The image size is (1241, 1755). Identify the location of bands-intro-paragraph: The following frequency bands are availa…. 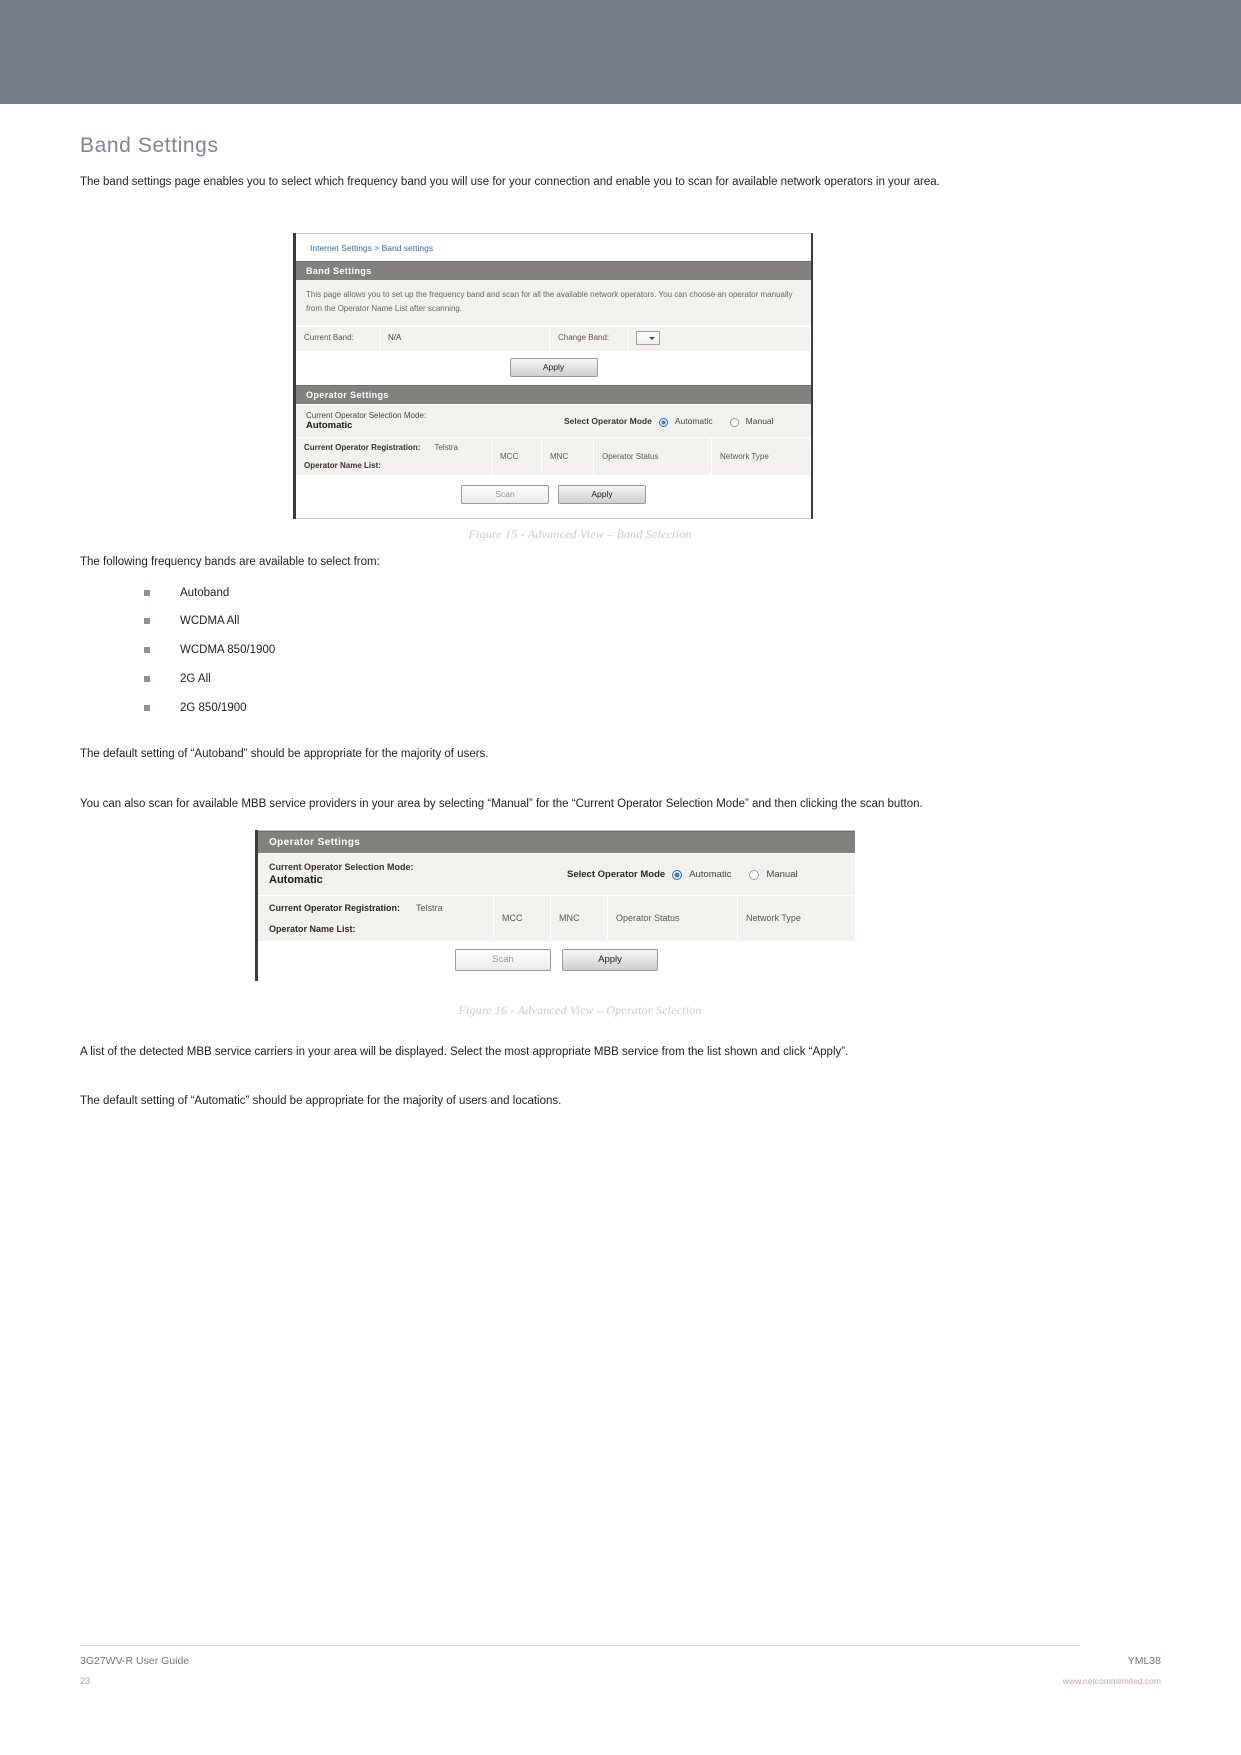
(230, 562).